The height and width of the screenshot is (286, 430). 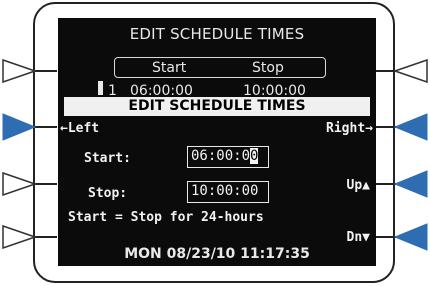 What do you see at coordinates (107, 158) in the screenshot?
I see `start-label: Start:` at bounding box center [107, 158].